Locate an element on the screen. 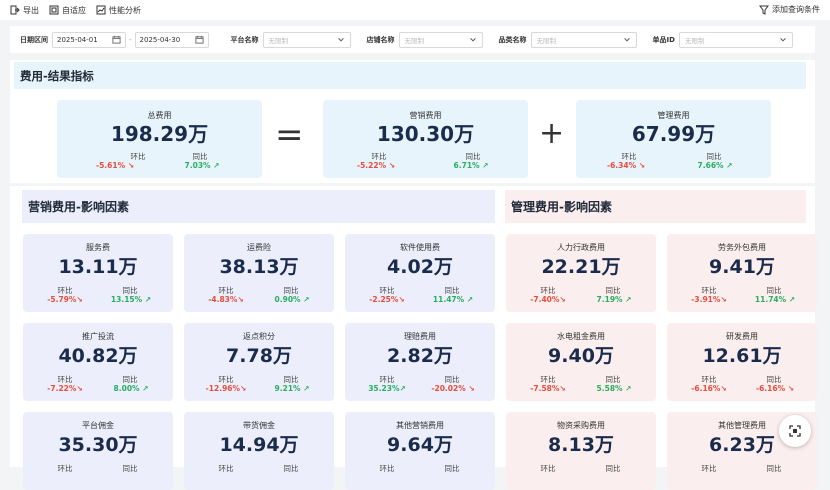 Image resolution: width=830 pixels, height=490 pixels. mom-value: -3.91%↘ is located at coordinates (709, 299).